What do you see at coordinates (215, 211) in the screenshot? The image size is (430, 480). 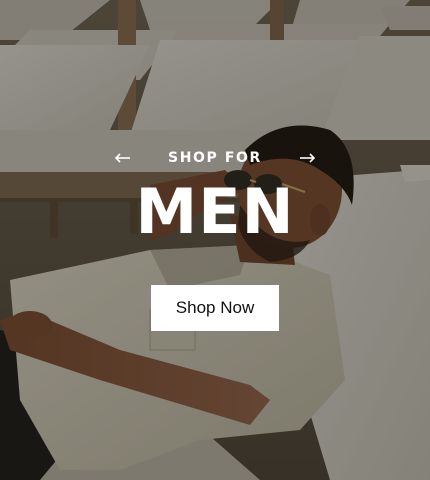 I see `hero-headline: MEN` at bounding box center [215, 211].